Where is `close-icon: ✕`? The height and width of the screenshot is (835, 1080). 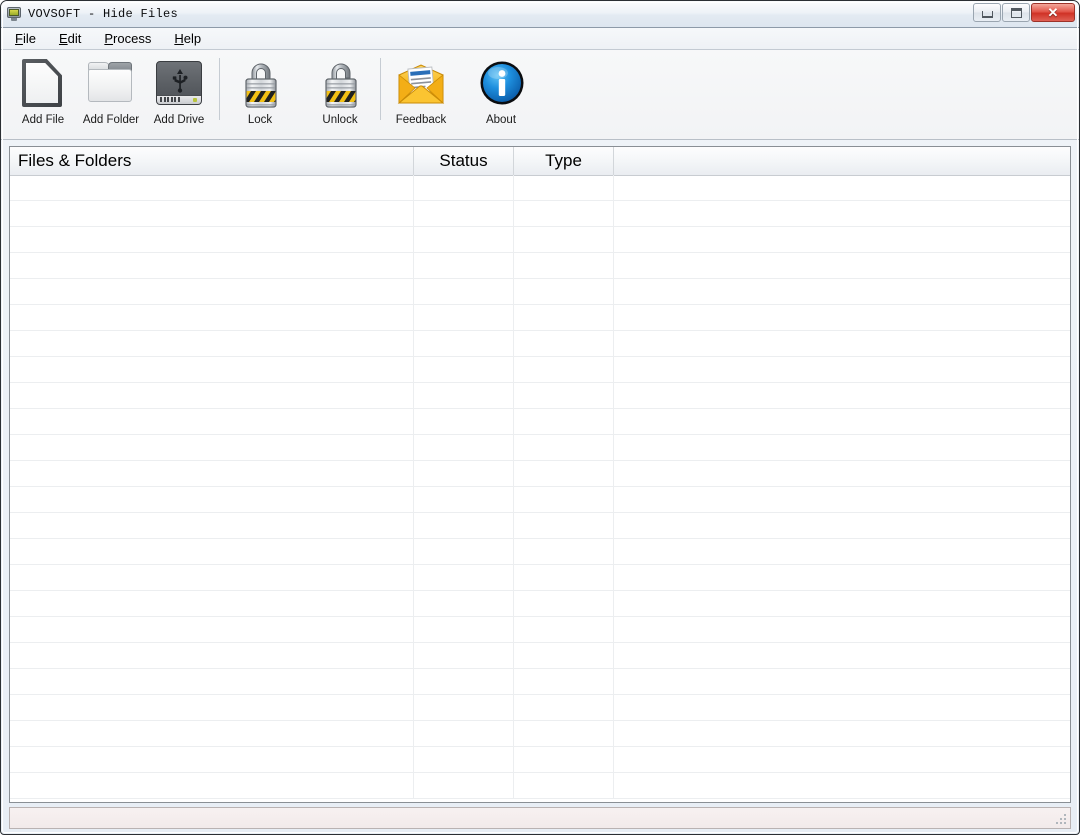
close-icon: ✕ is located at coordinates (1053, 12).